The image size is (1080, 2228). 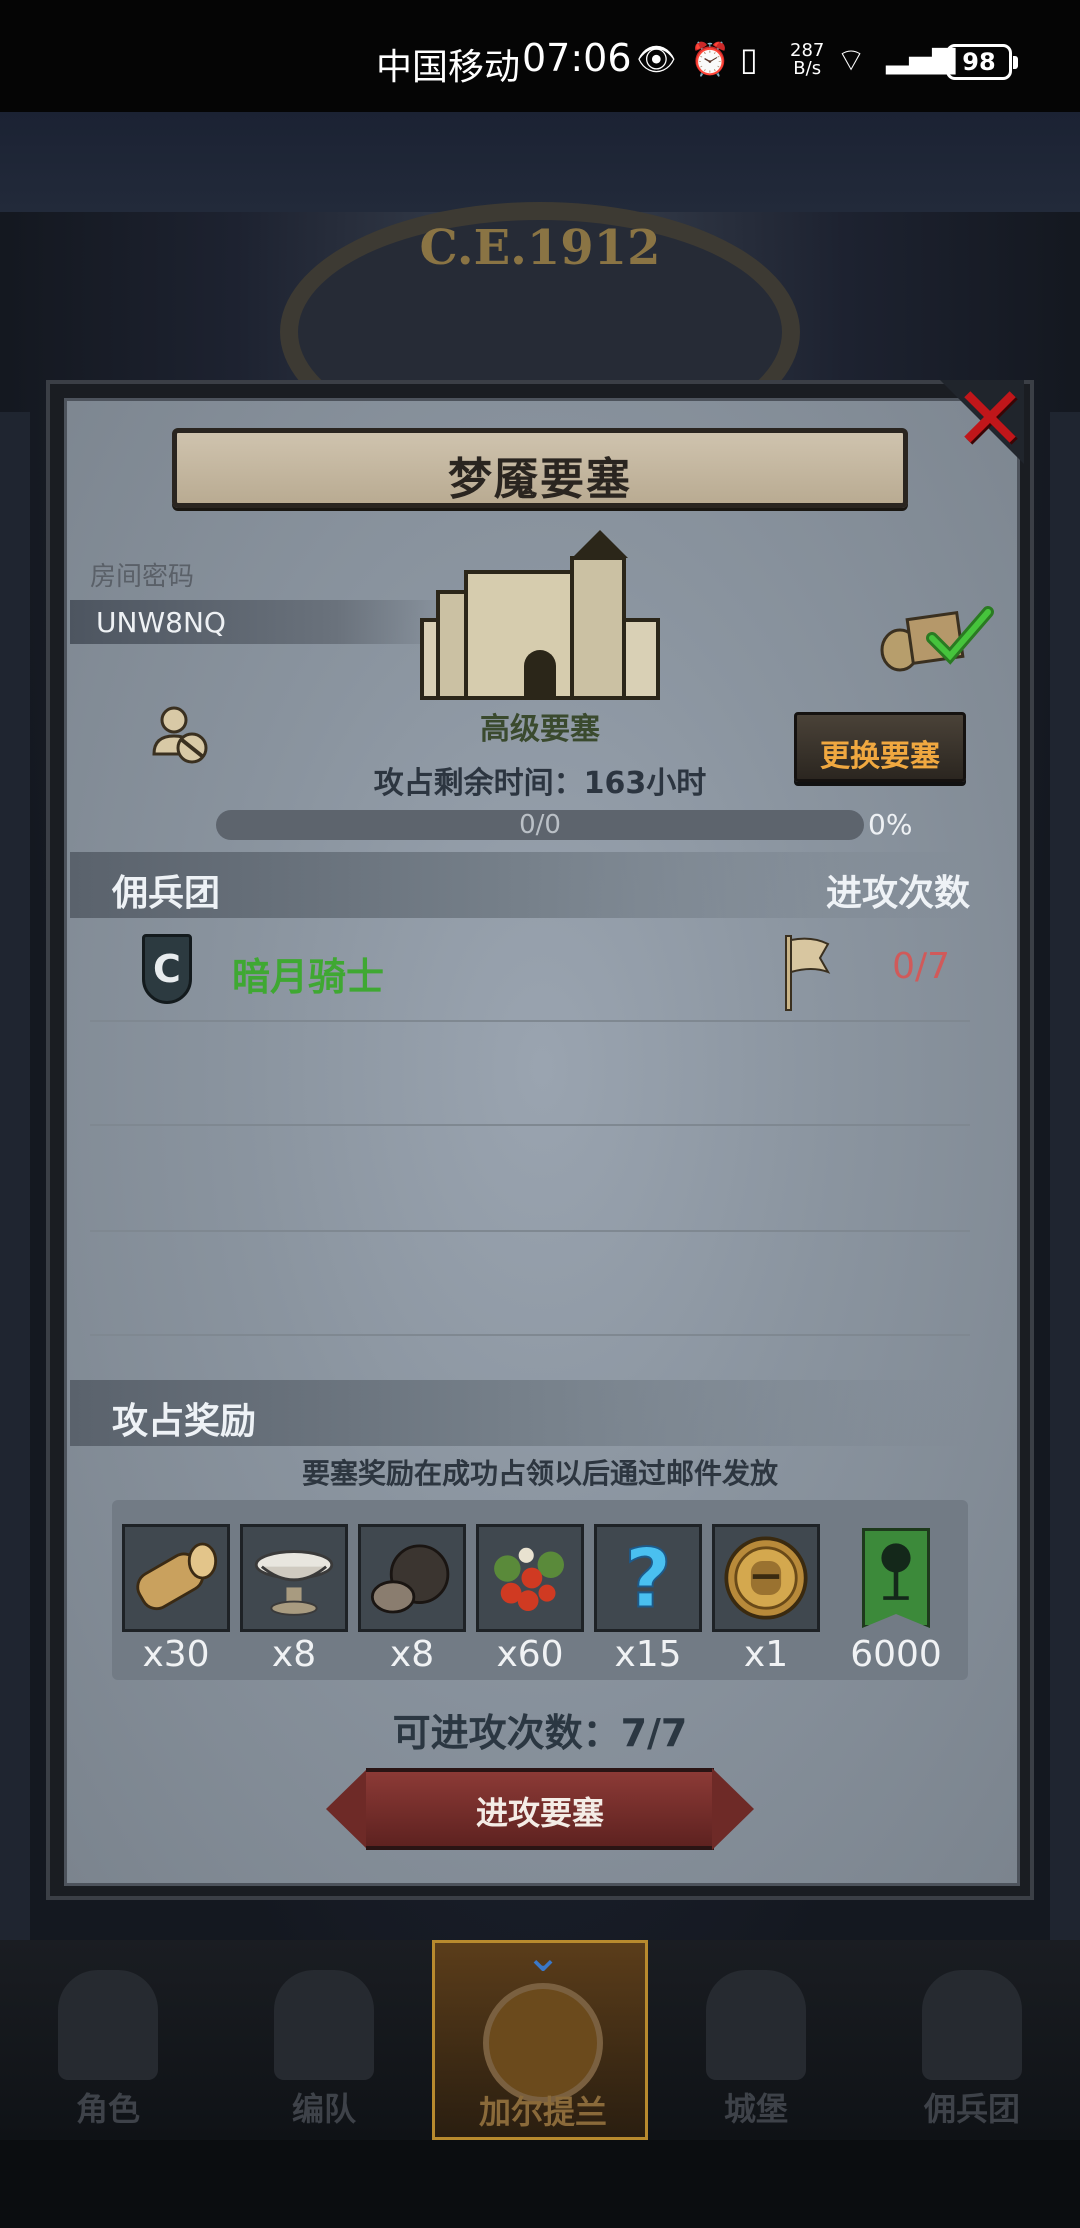 I want to click on reward-qty: x15, so click(x=648, y=1654).